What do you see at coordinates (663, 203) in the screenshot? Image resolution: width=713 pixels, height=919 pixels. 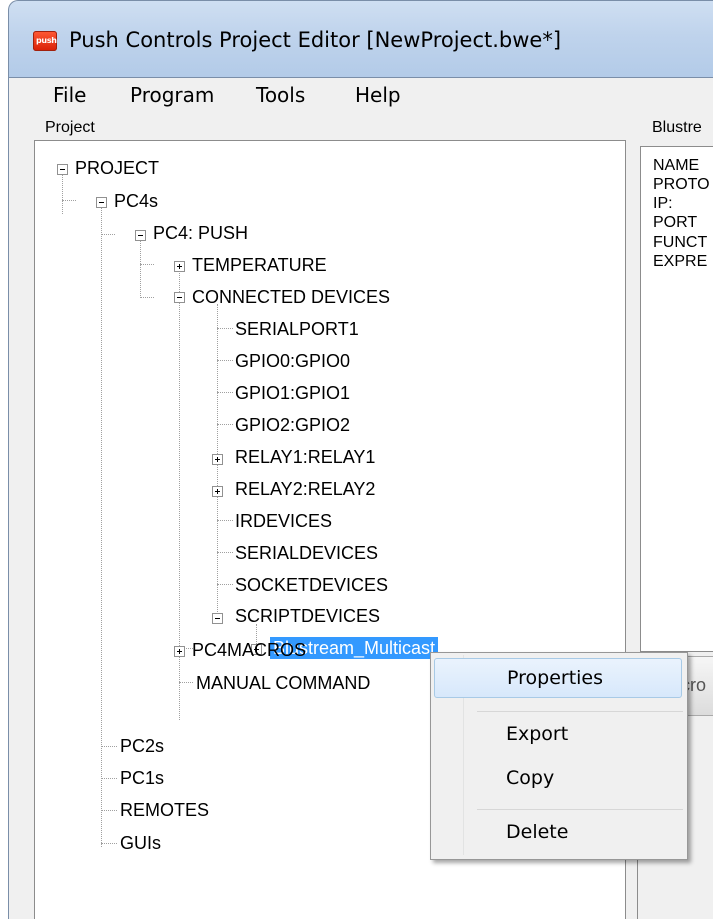 I see `prop-ip: IP:` at bounding box center [663, 203].